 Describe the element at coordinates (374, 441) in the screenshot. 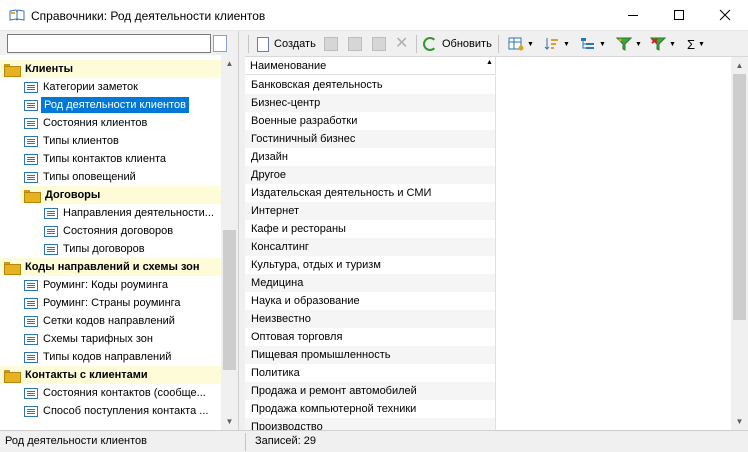

I see `status-bar: Род деятельности клиентов Записей: 29` at that location.